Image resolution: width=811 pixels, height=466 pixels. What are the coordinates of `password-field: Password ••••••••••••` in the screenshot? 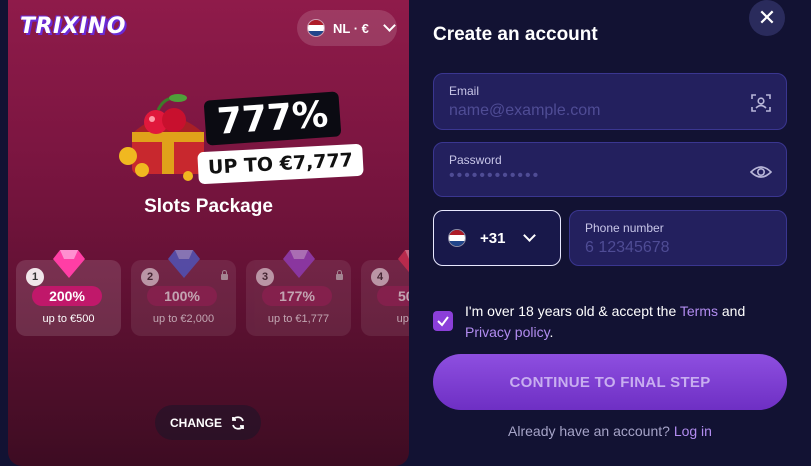 It's located at (610, 169).